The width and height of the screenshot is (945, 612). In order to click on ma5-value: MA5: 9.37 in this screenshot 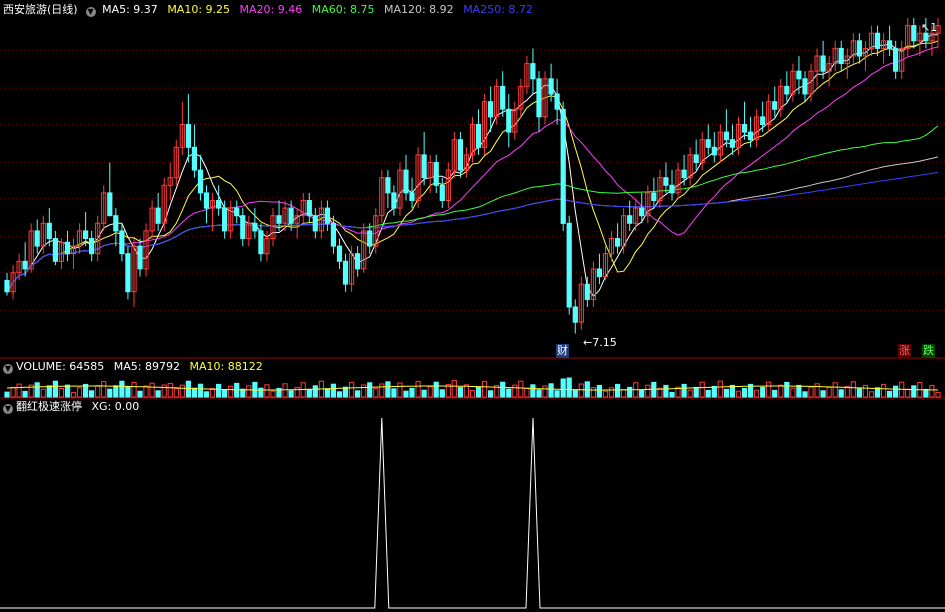, I will do `click(130, 9)`.